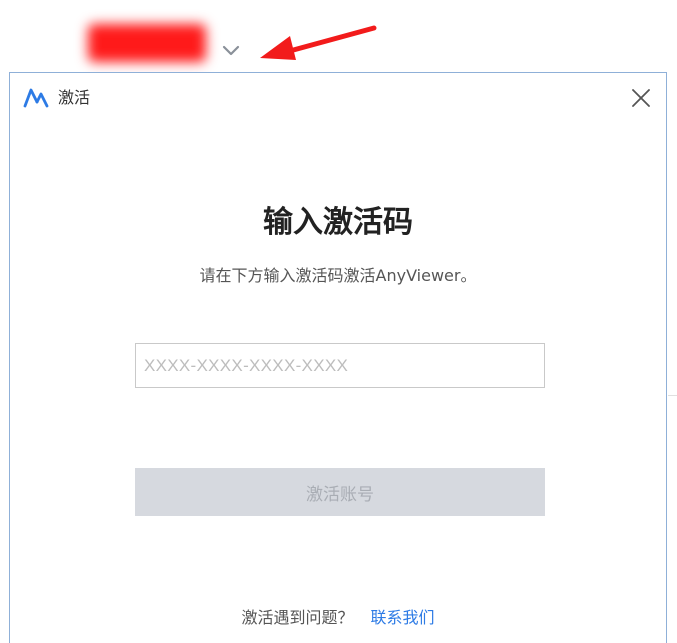 Image resolution: width=677 pixels, height=643 pixels. What do you see at coordinates (297, 617) in the screenshot?
I see `help-text: 激活遇到问题？` at bounding box center [297, 617].